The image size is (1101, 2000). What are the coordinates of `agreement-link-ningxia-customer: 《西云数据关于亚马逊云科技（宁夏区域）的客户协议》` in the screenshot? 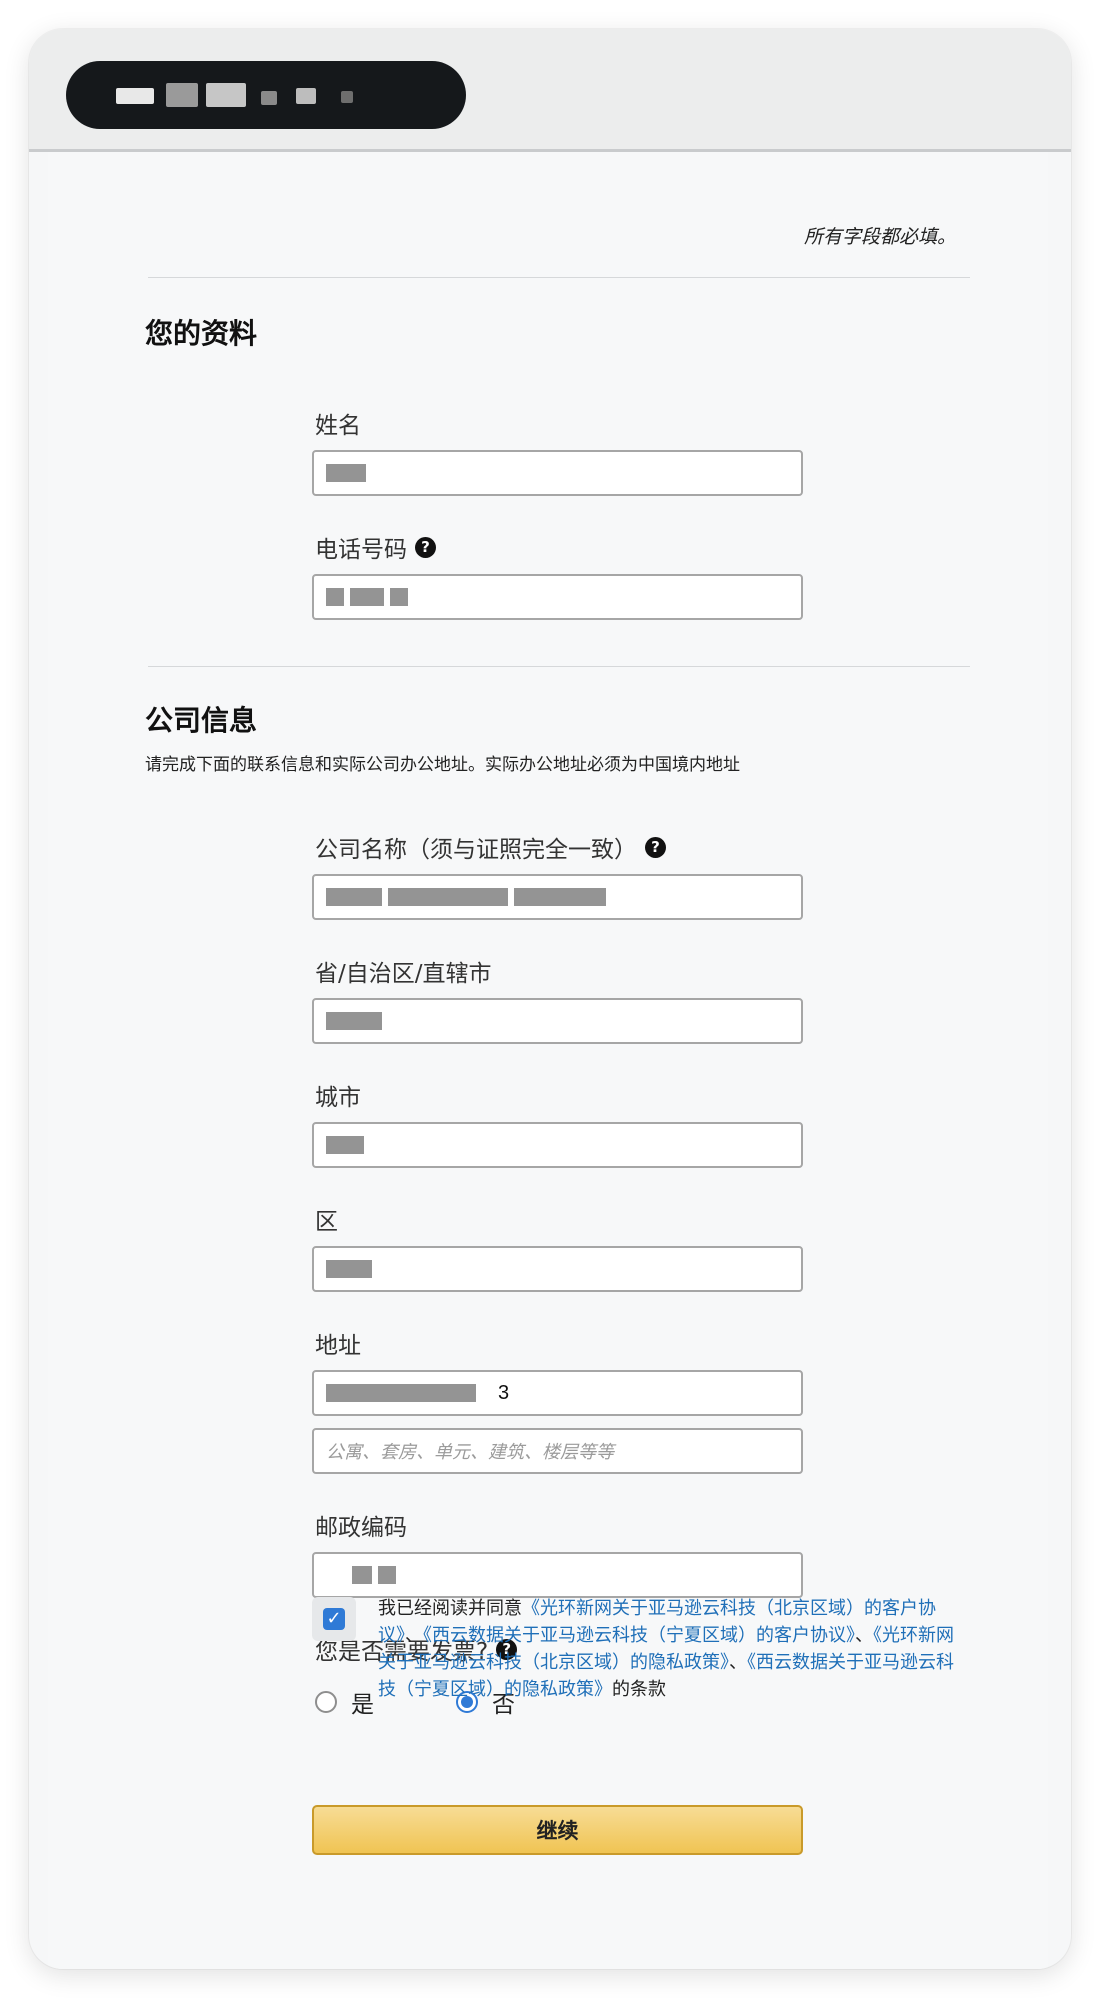 It's located at (639, 1635).